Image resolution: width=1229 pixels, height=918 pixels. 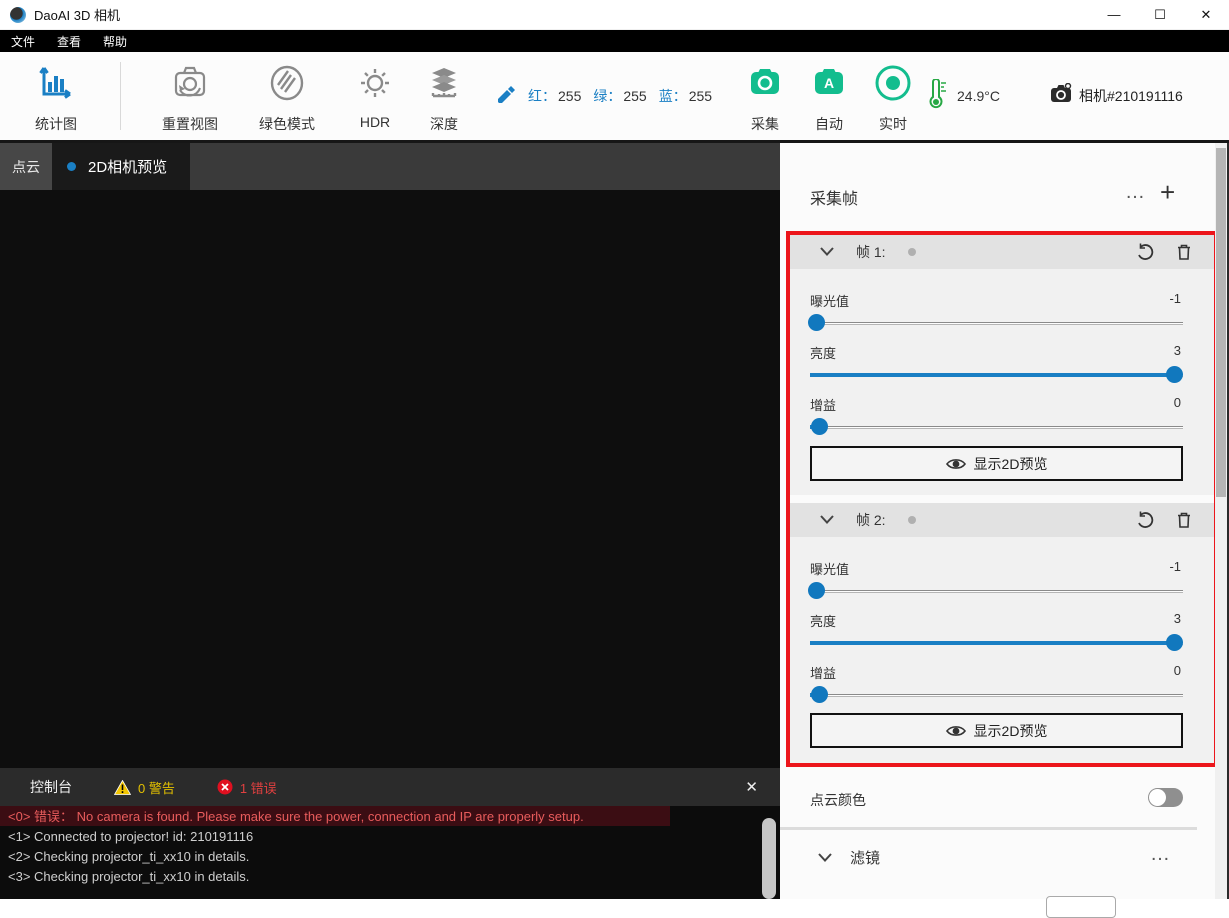 What do you see at coordinates (751, 787) in the screenshot?
I see `console-close-button: ✕` at bounding box center [751, 787].